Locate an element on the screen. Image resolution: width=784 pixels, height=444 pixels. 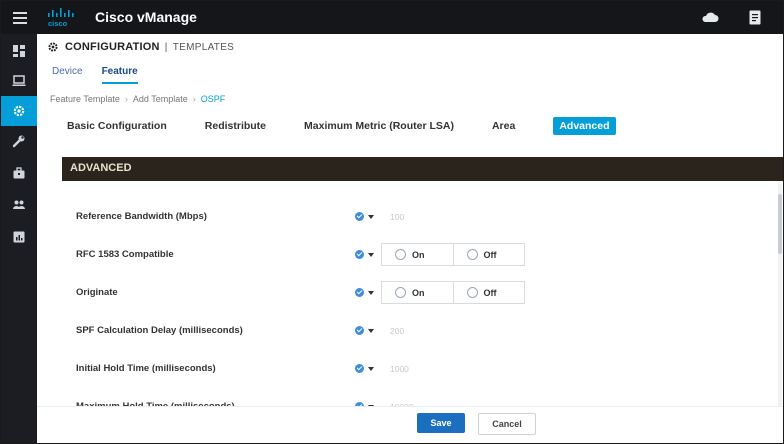
nav-monitor is located at coordinates (19, 81).